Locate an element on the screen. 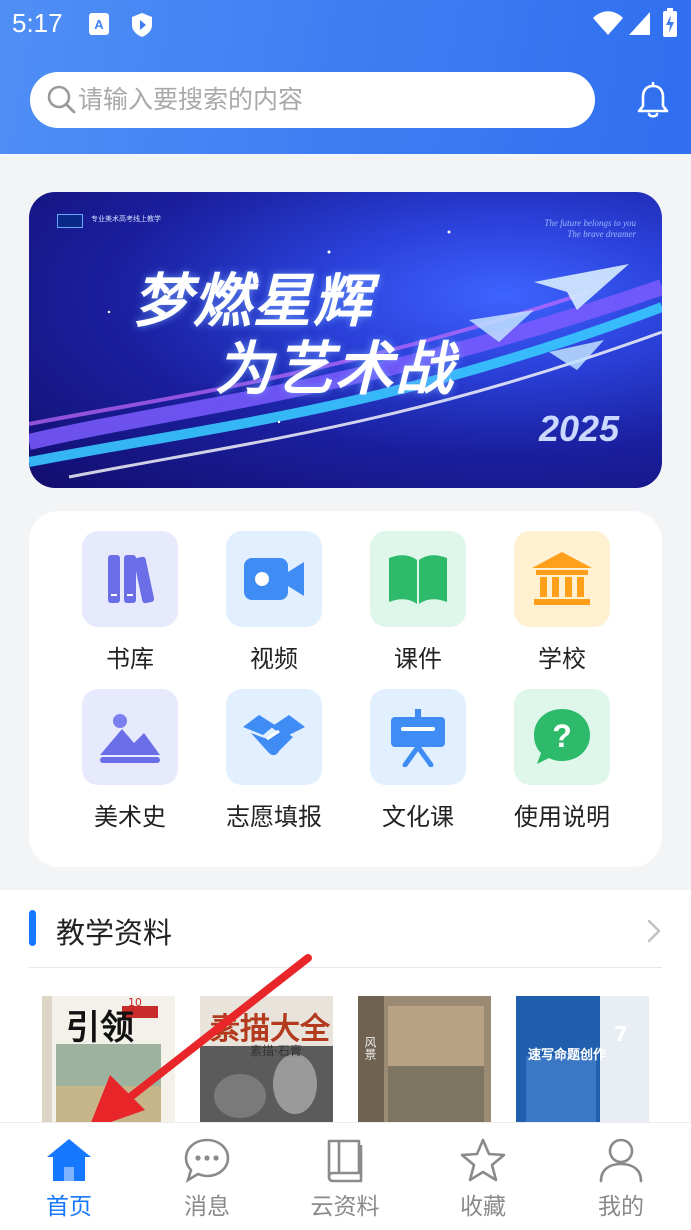  landscape-picture-icon is located at coordinates (130, 737).